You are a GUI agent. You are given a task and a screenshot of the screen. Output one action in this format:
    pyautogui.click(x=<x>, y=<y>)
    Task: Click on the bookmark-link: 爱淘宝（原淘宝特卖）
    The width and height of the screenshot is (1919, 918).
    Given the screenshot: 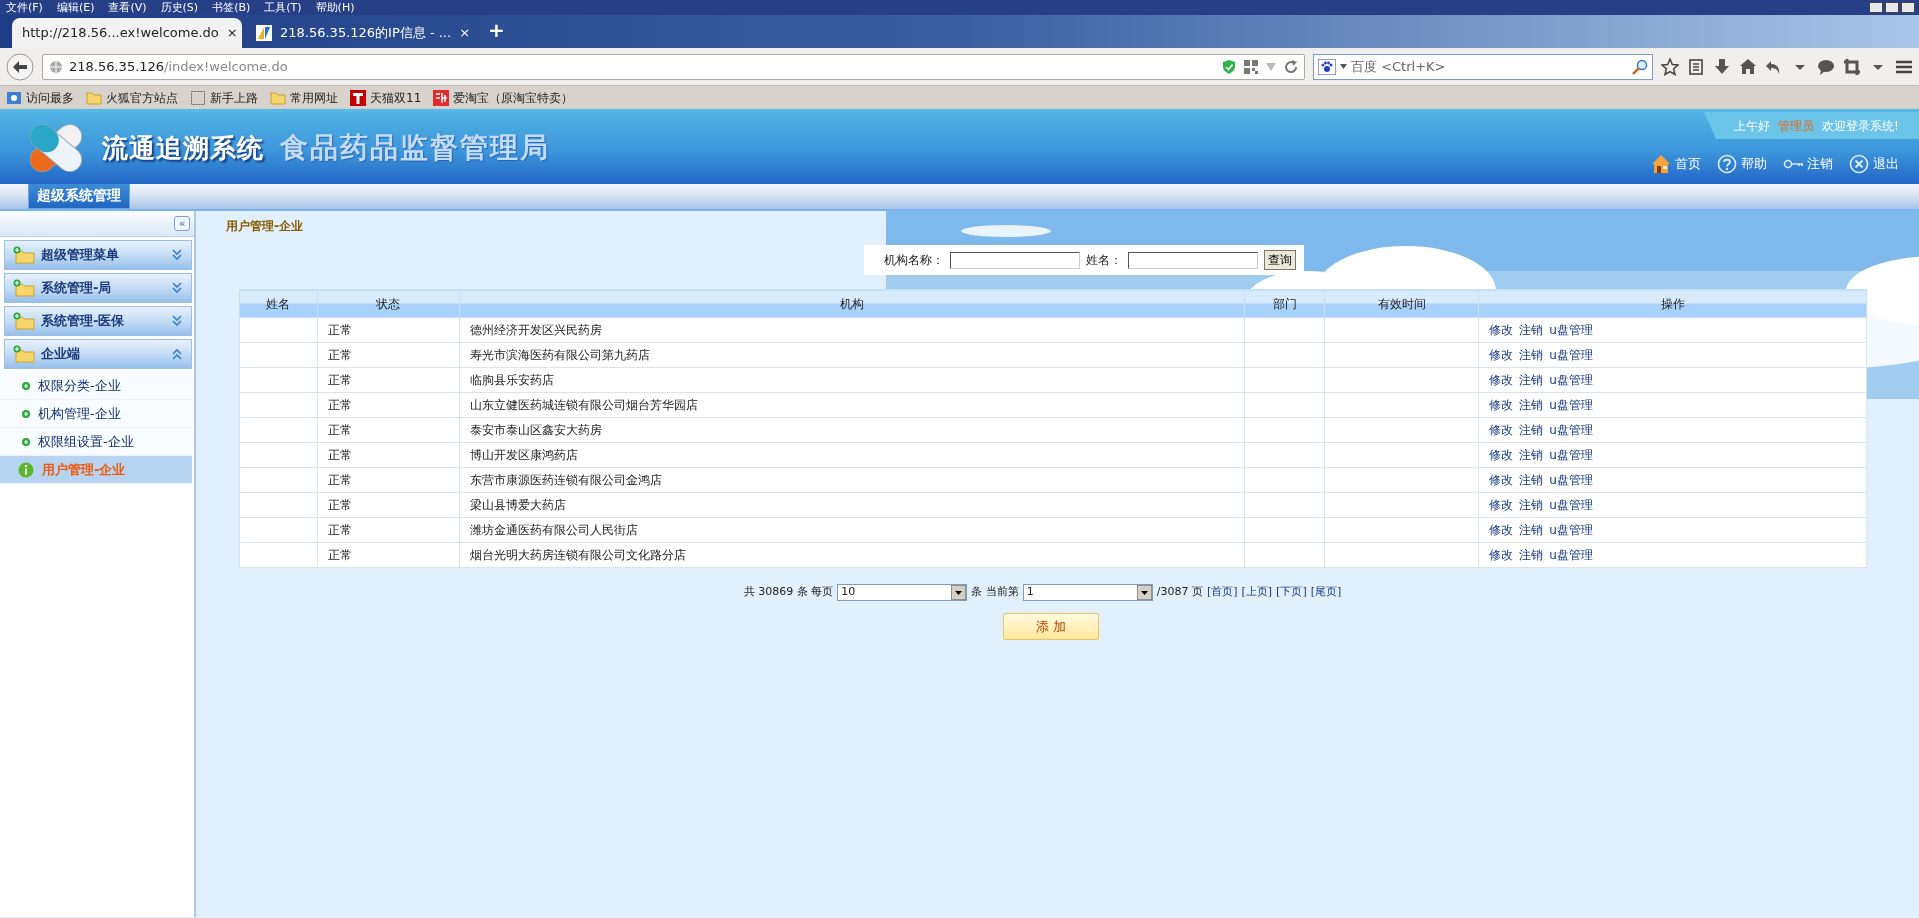 What is the action you would take?
    pyautogui.click(x=513, y=97)
    